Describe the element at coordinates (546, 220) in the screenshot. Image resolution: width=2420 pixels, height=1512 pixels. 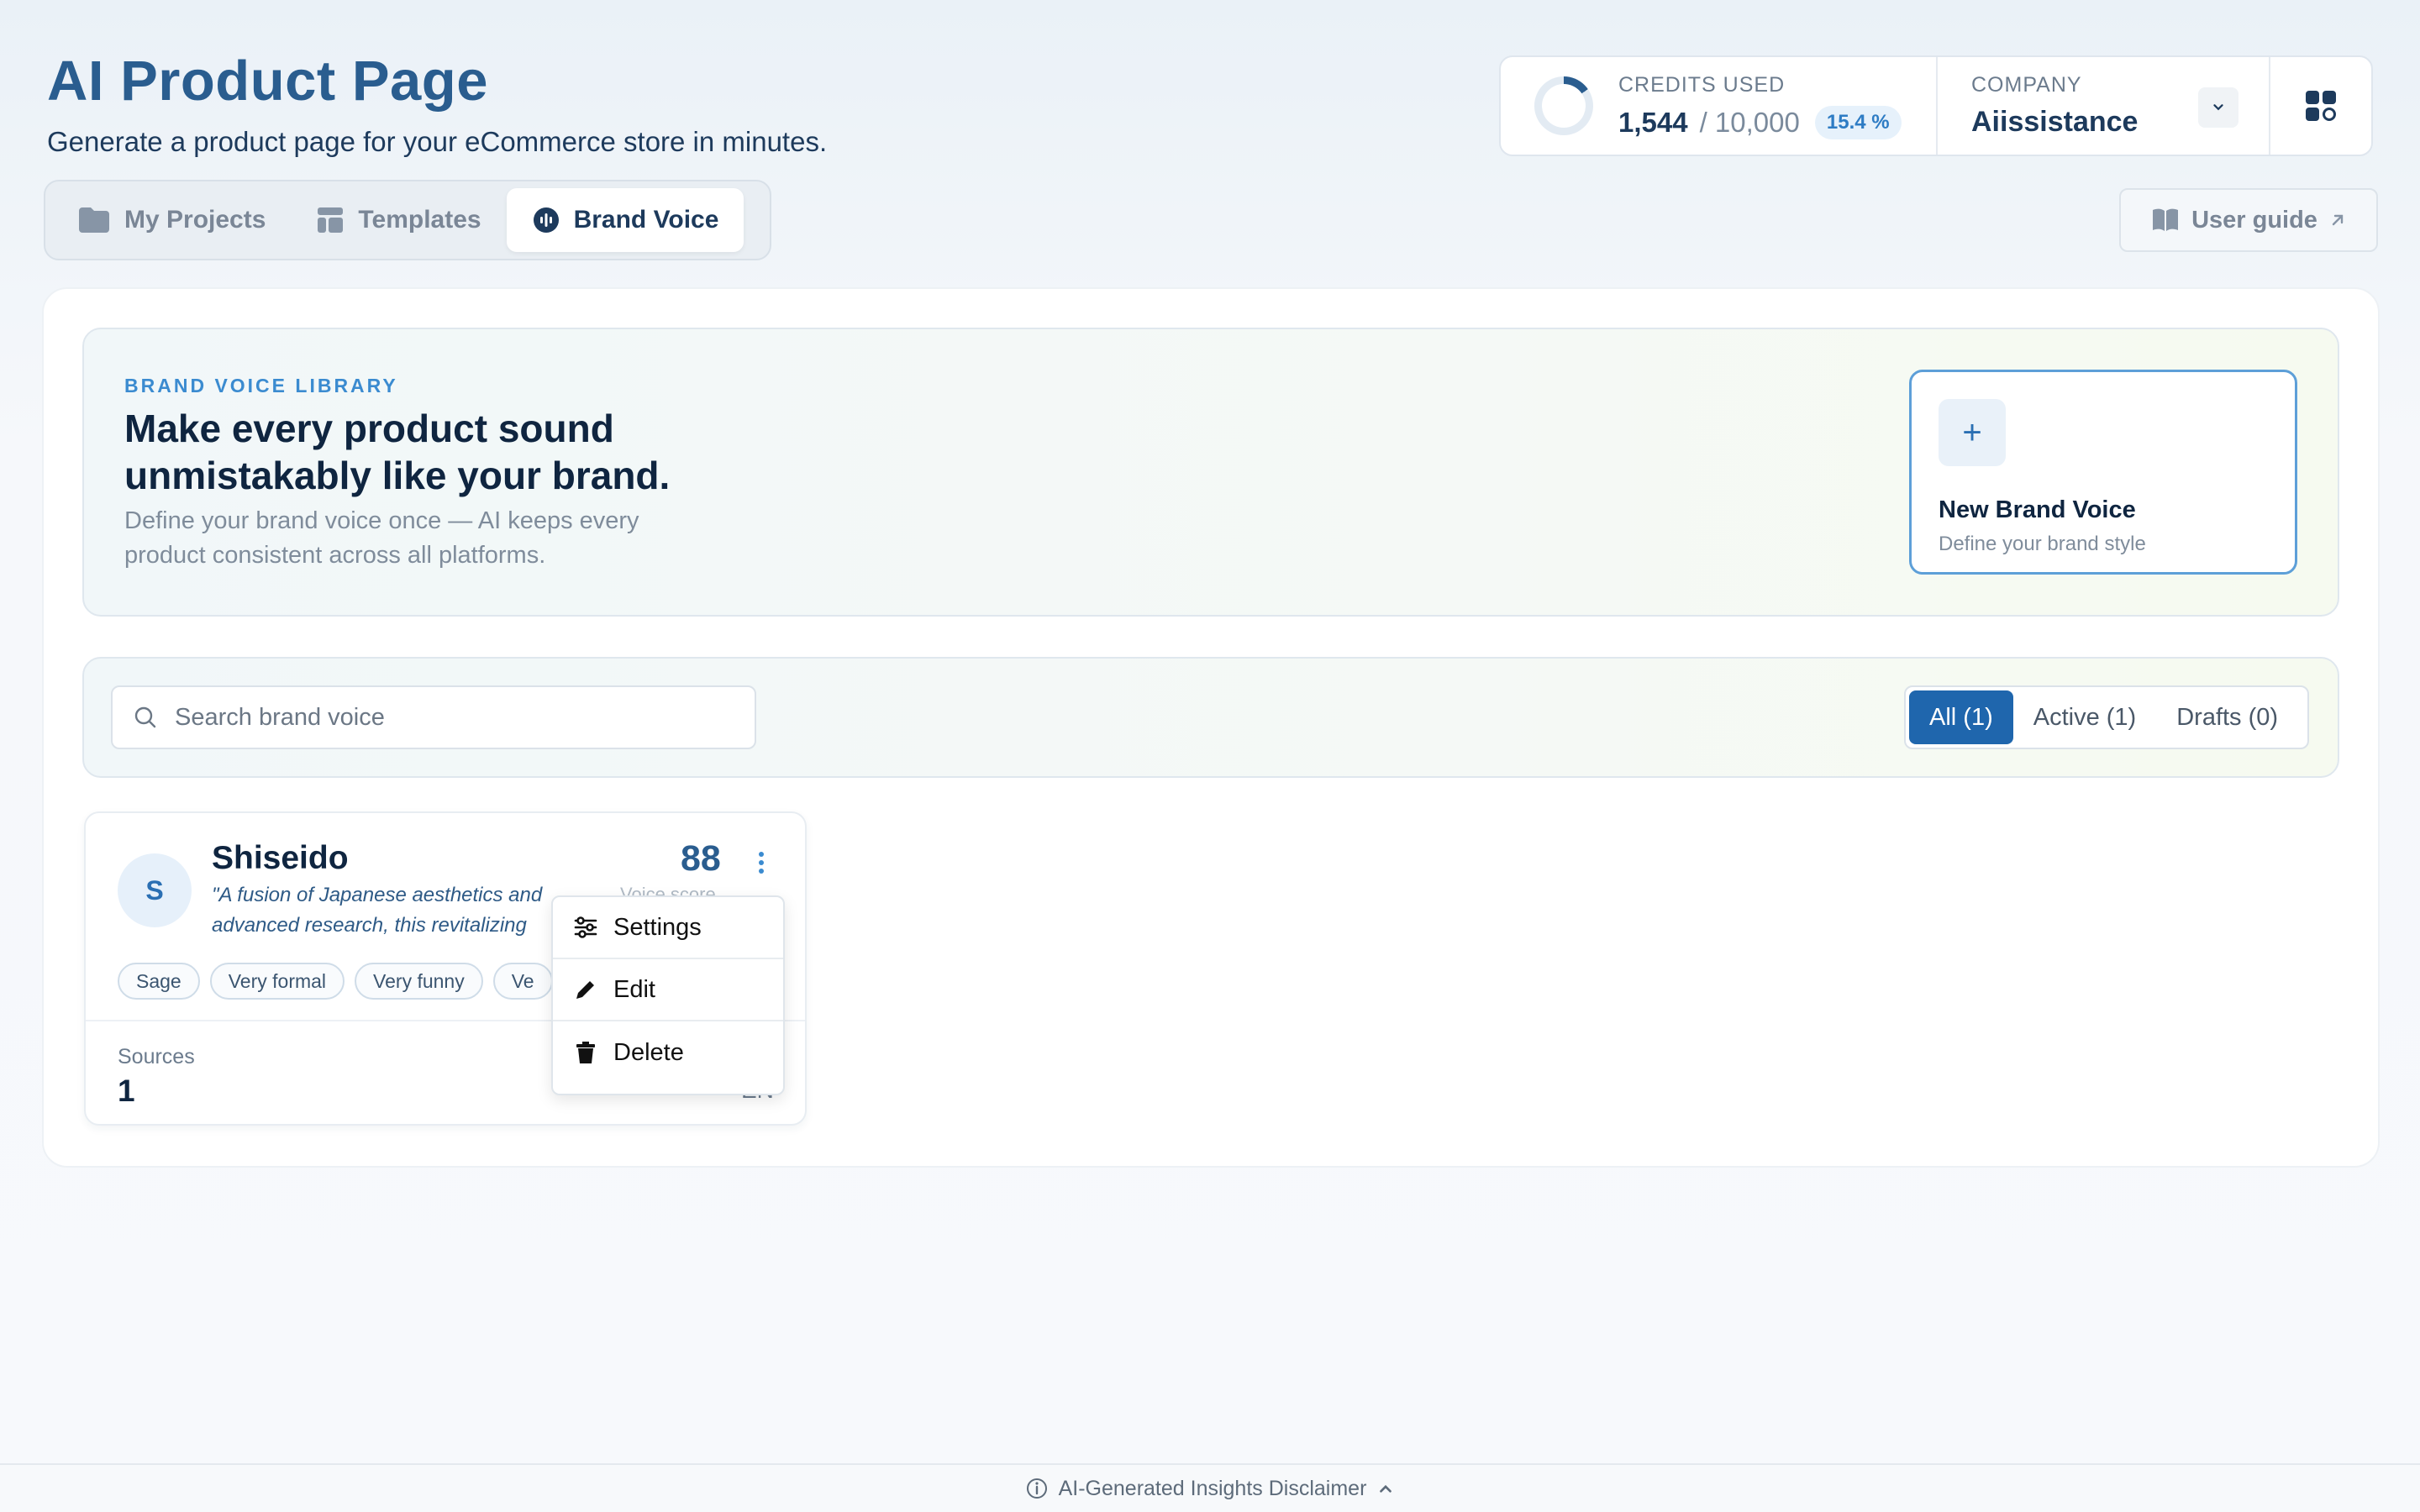
I see `voice-icon` at that location.